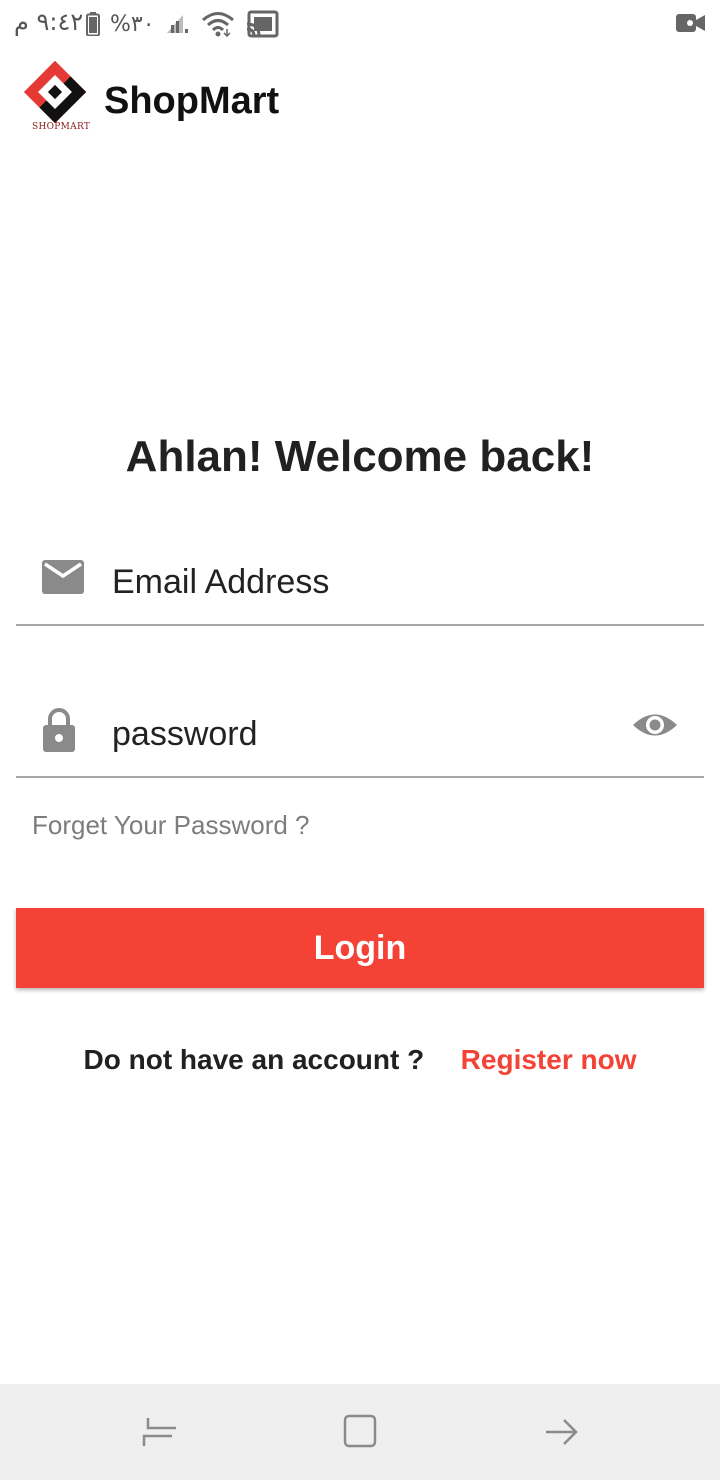  Describe the element at coordinates (61, 127) in the screenshot. I see `logo-caption: SHOPMART` at that location.